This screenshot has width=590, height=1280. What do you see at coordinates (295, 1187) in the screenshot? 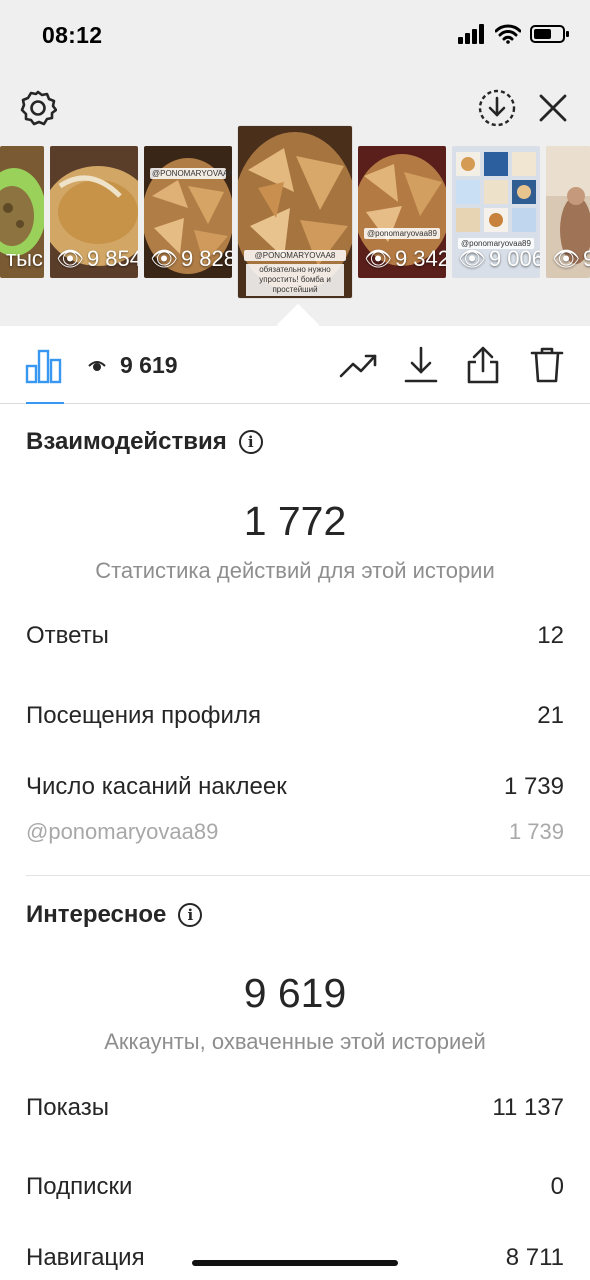
I see `stat-row-follows: Подписки 0` at bounding box center [295, 1187].